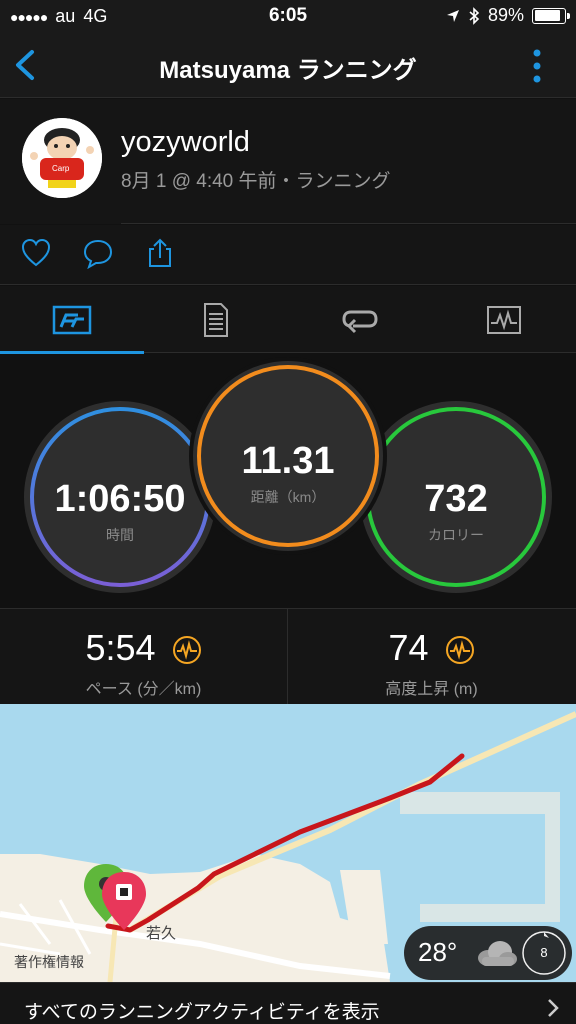  I want to click on wind-indicator: 8, so click(544, 953).